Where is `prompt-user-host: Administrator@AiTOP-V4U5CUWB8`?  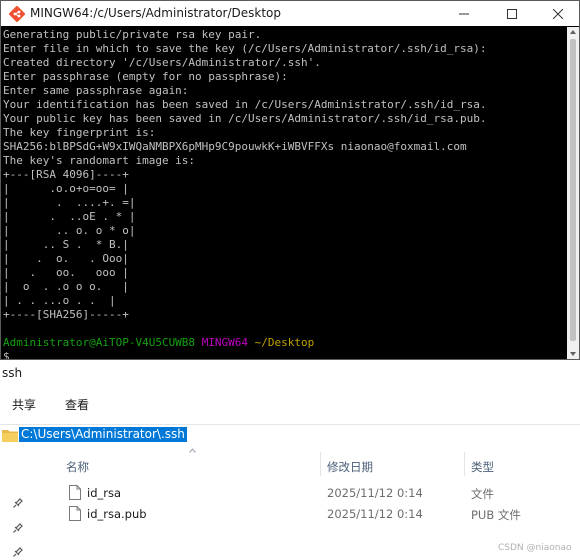 prompt-user-host: Administrator@AiTOP-V4U5CUWB8 is located at coordinates (99, 342).